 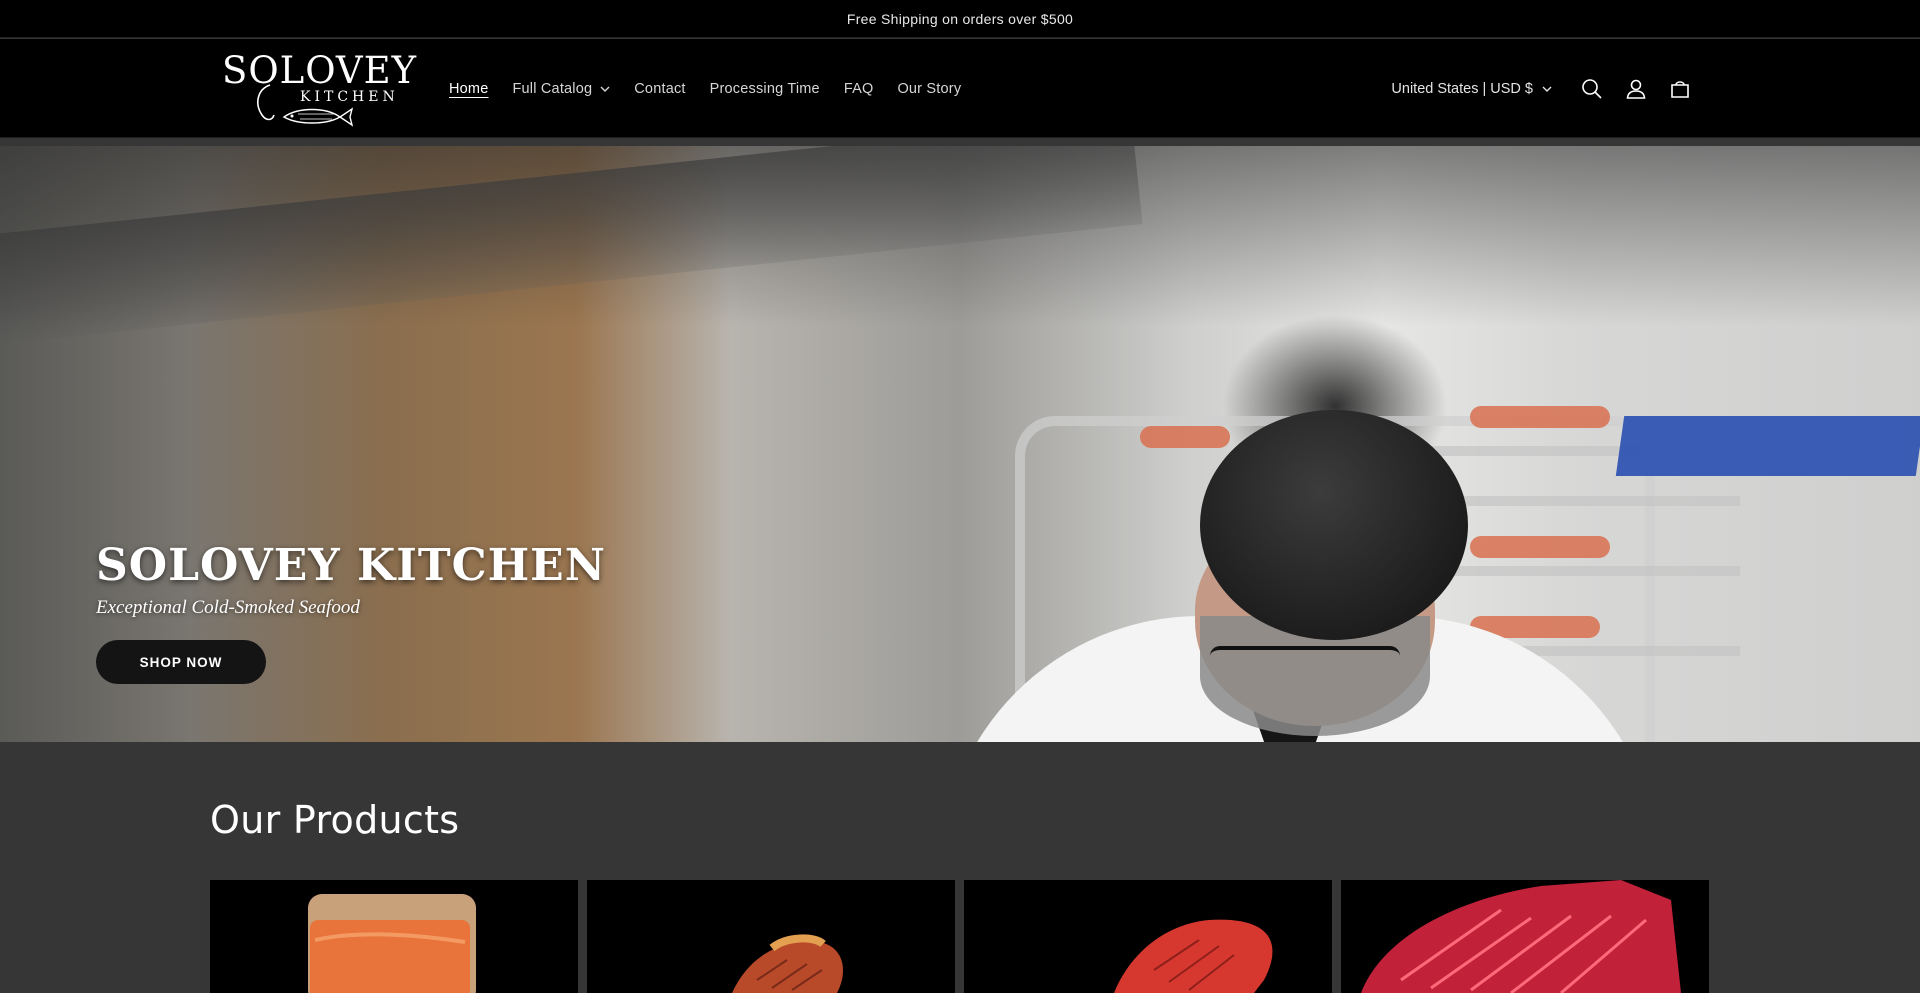 What do you see at coordinates (305, 105) in the screenshot?
I see `fish-logo-icon` at bounding box center [305, 105].